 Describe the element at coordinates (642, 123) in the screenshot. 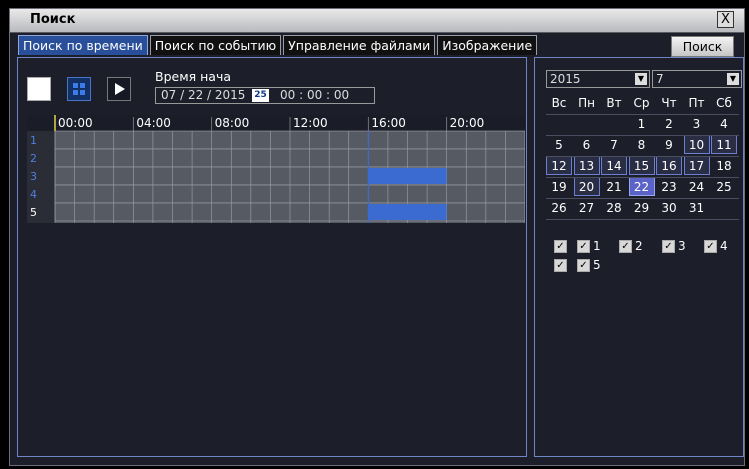

I see `calendar-day: 1` at that location.